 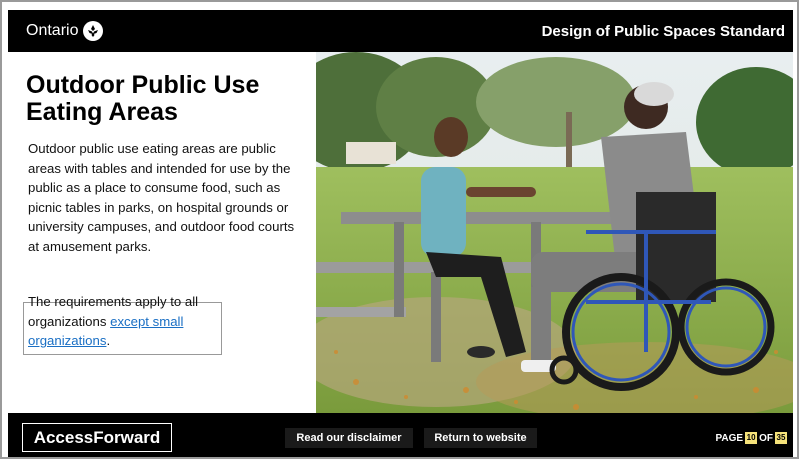 What do you see at coordinates (781, 438) in the screenshot?
I see `page-total: 35` at bounding box center [781, 438].